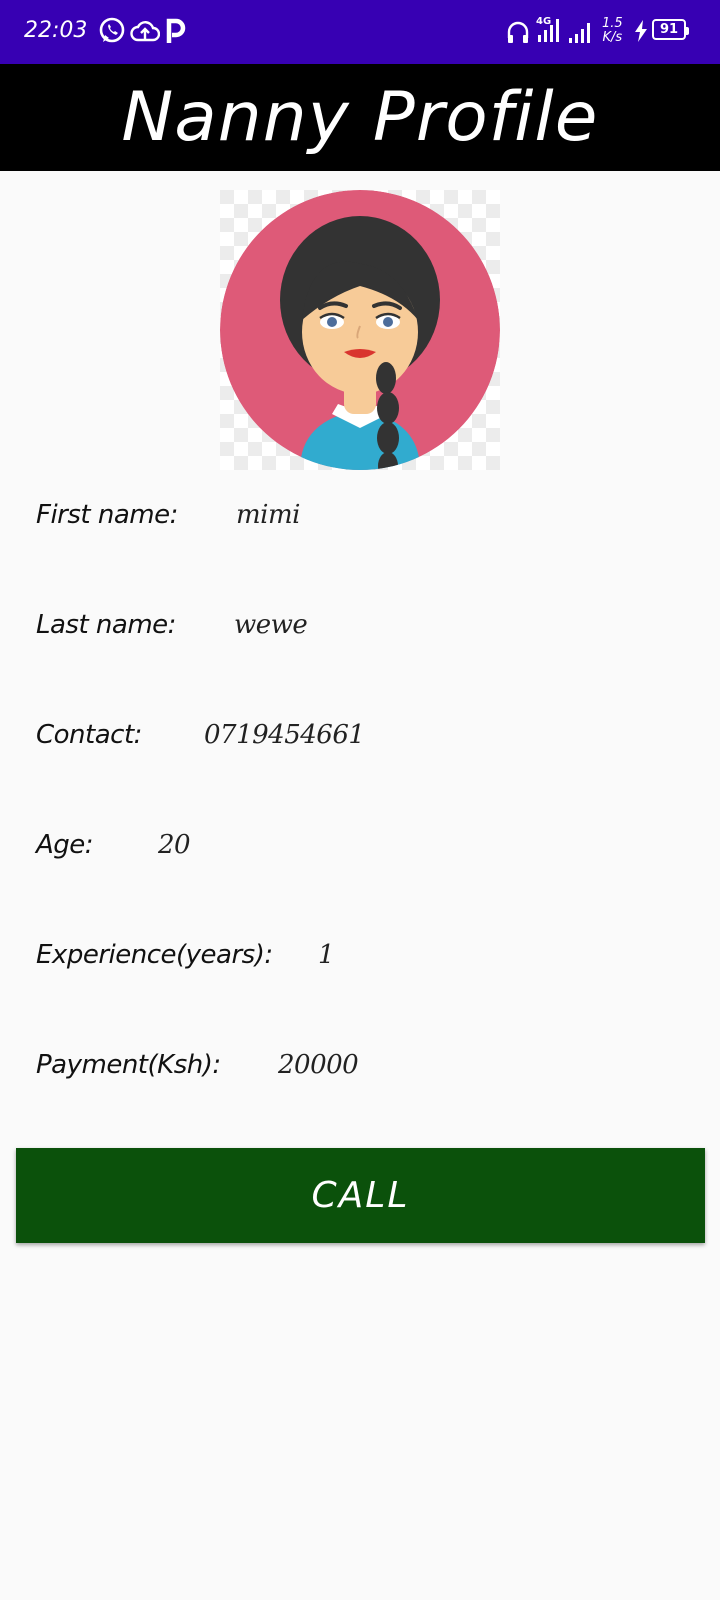 Image resolution: width=720 pixels, height=1600 pixels. I want to click on age-value: 20, so click(174, 845).